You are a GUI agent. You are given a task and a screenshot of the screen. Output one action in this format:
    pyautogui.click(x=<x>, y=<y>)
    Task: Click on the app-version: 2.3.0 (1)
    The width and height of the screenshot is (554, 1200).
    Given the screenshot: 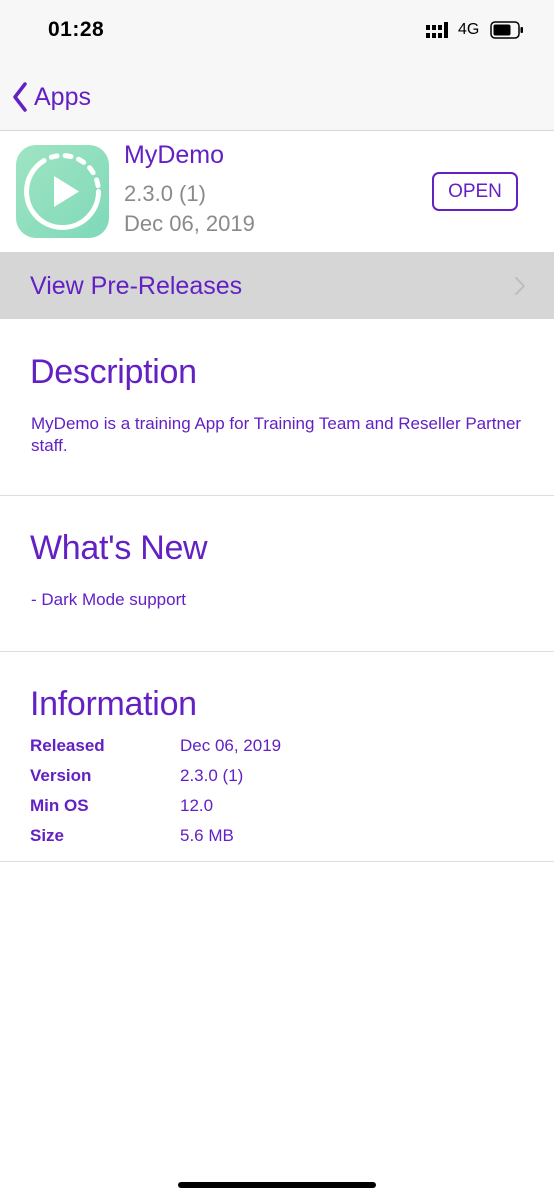 What is the action you would take?
    pyautogui.click(x=165, y=193)
    